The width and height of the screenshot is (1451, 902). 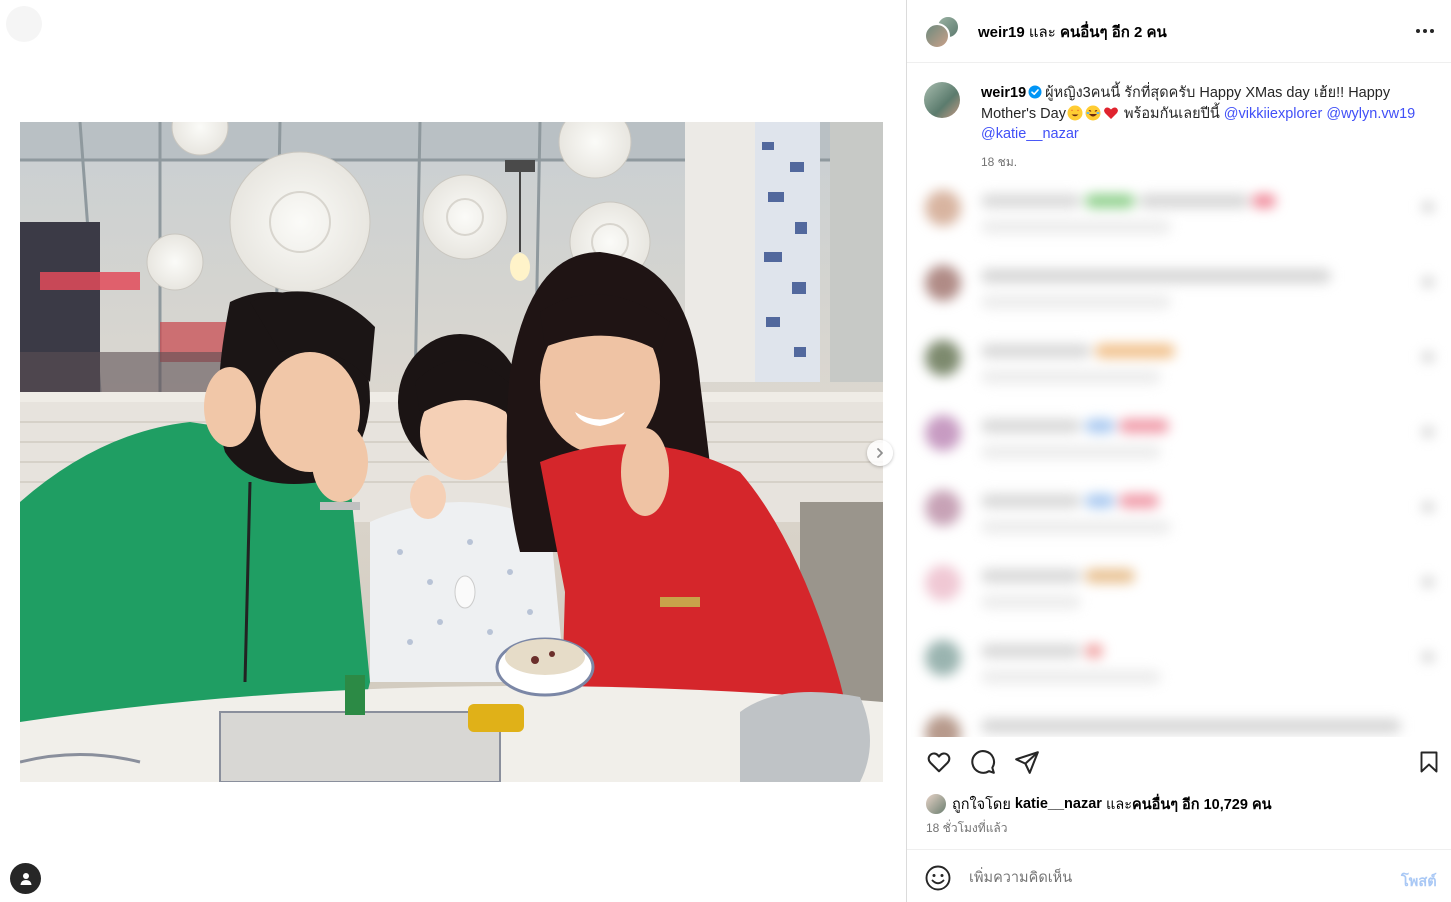 I want to click on post-comment-button: โพสต์, so click(x=1419, y=881).